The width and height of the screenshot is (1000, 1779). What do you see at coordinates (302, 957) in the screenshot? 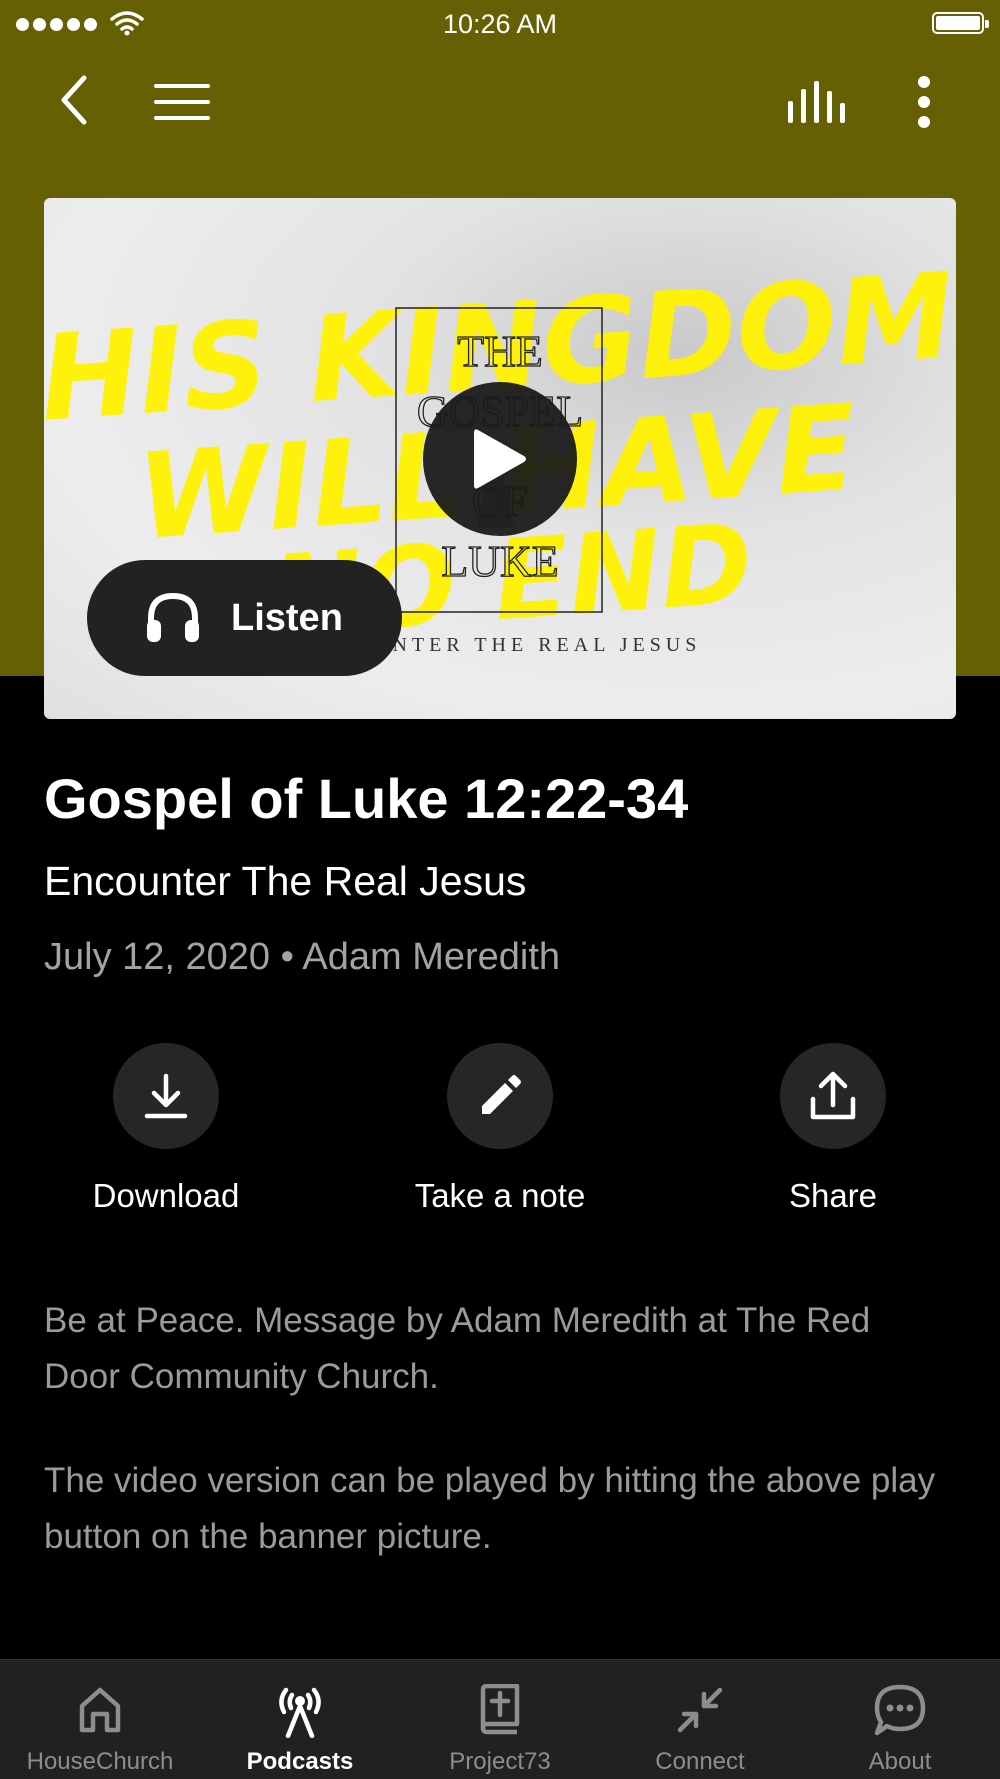
I see `message-meta: July 12, 2020 • Adam Meredith` at bounding box center [302, 957].